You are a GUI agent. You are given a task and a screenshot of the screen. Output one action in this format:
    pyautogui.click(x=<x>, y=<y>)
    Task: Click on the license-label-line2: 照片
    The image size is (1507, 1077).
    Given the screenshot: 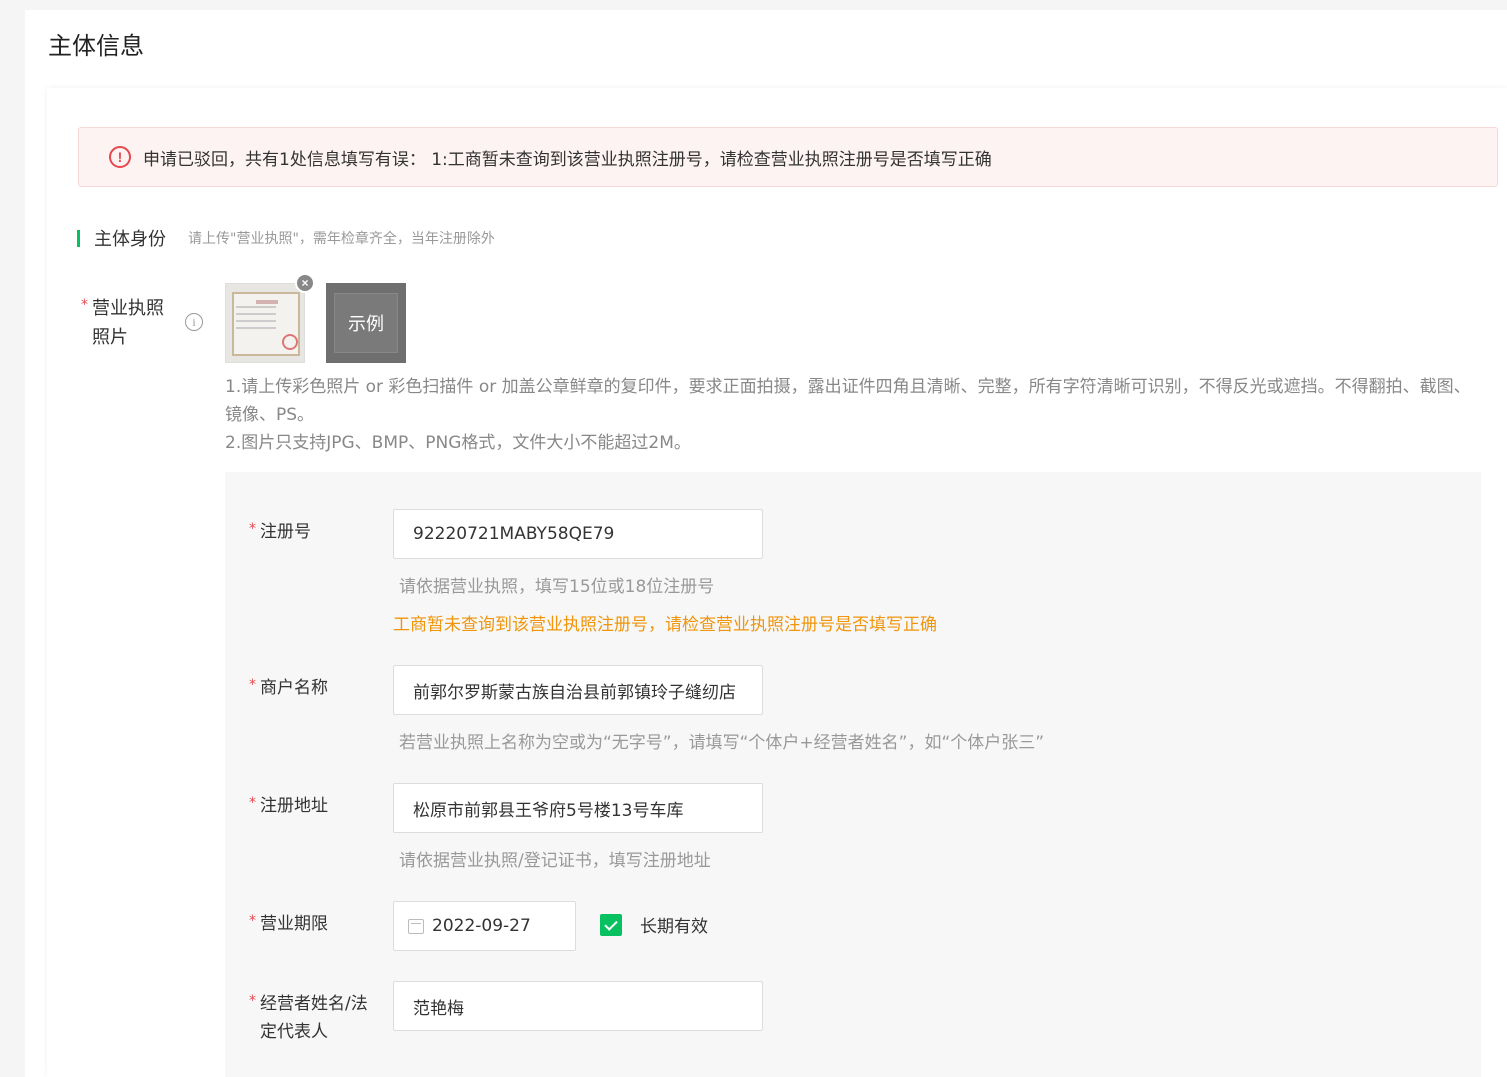 What is the action you would take?
    pyautogui.click(x=110, y=337)
    